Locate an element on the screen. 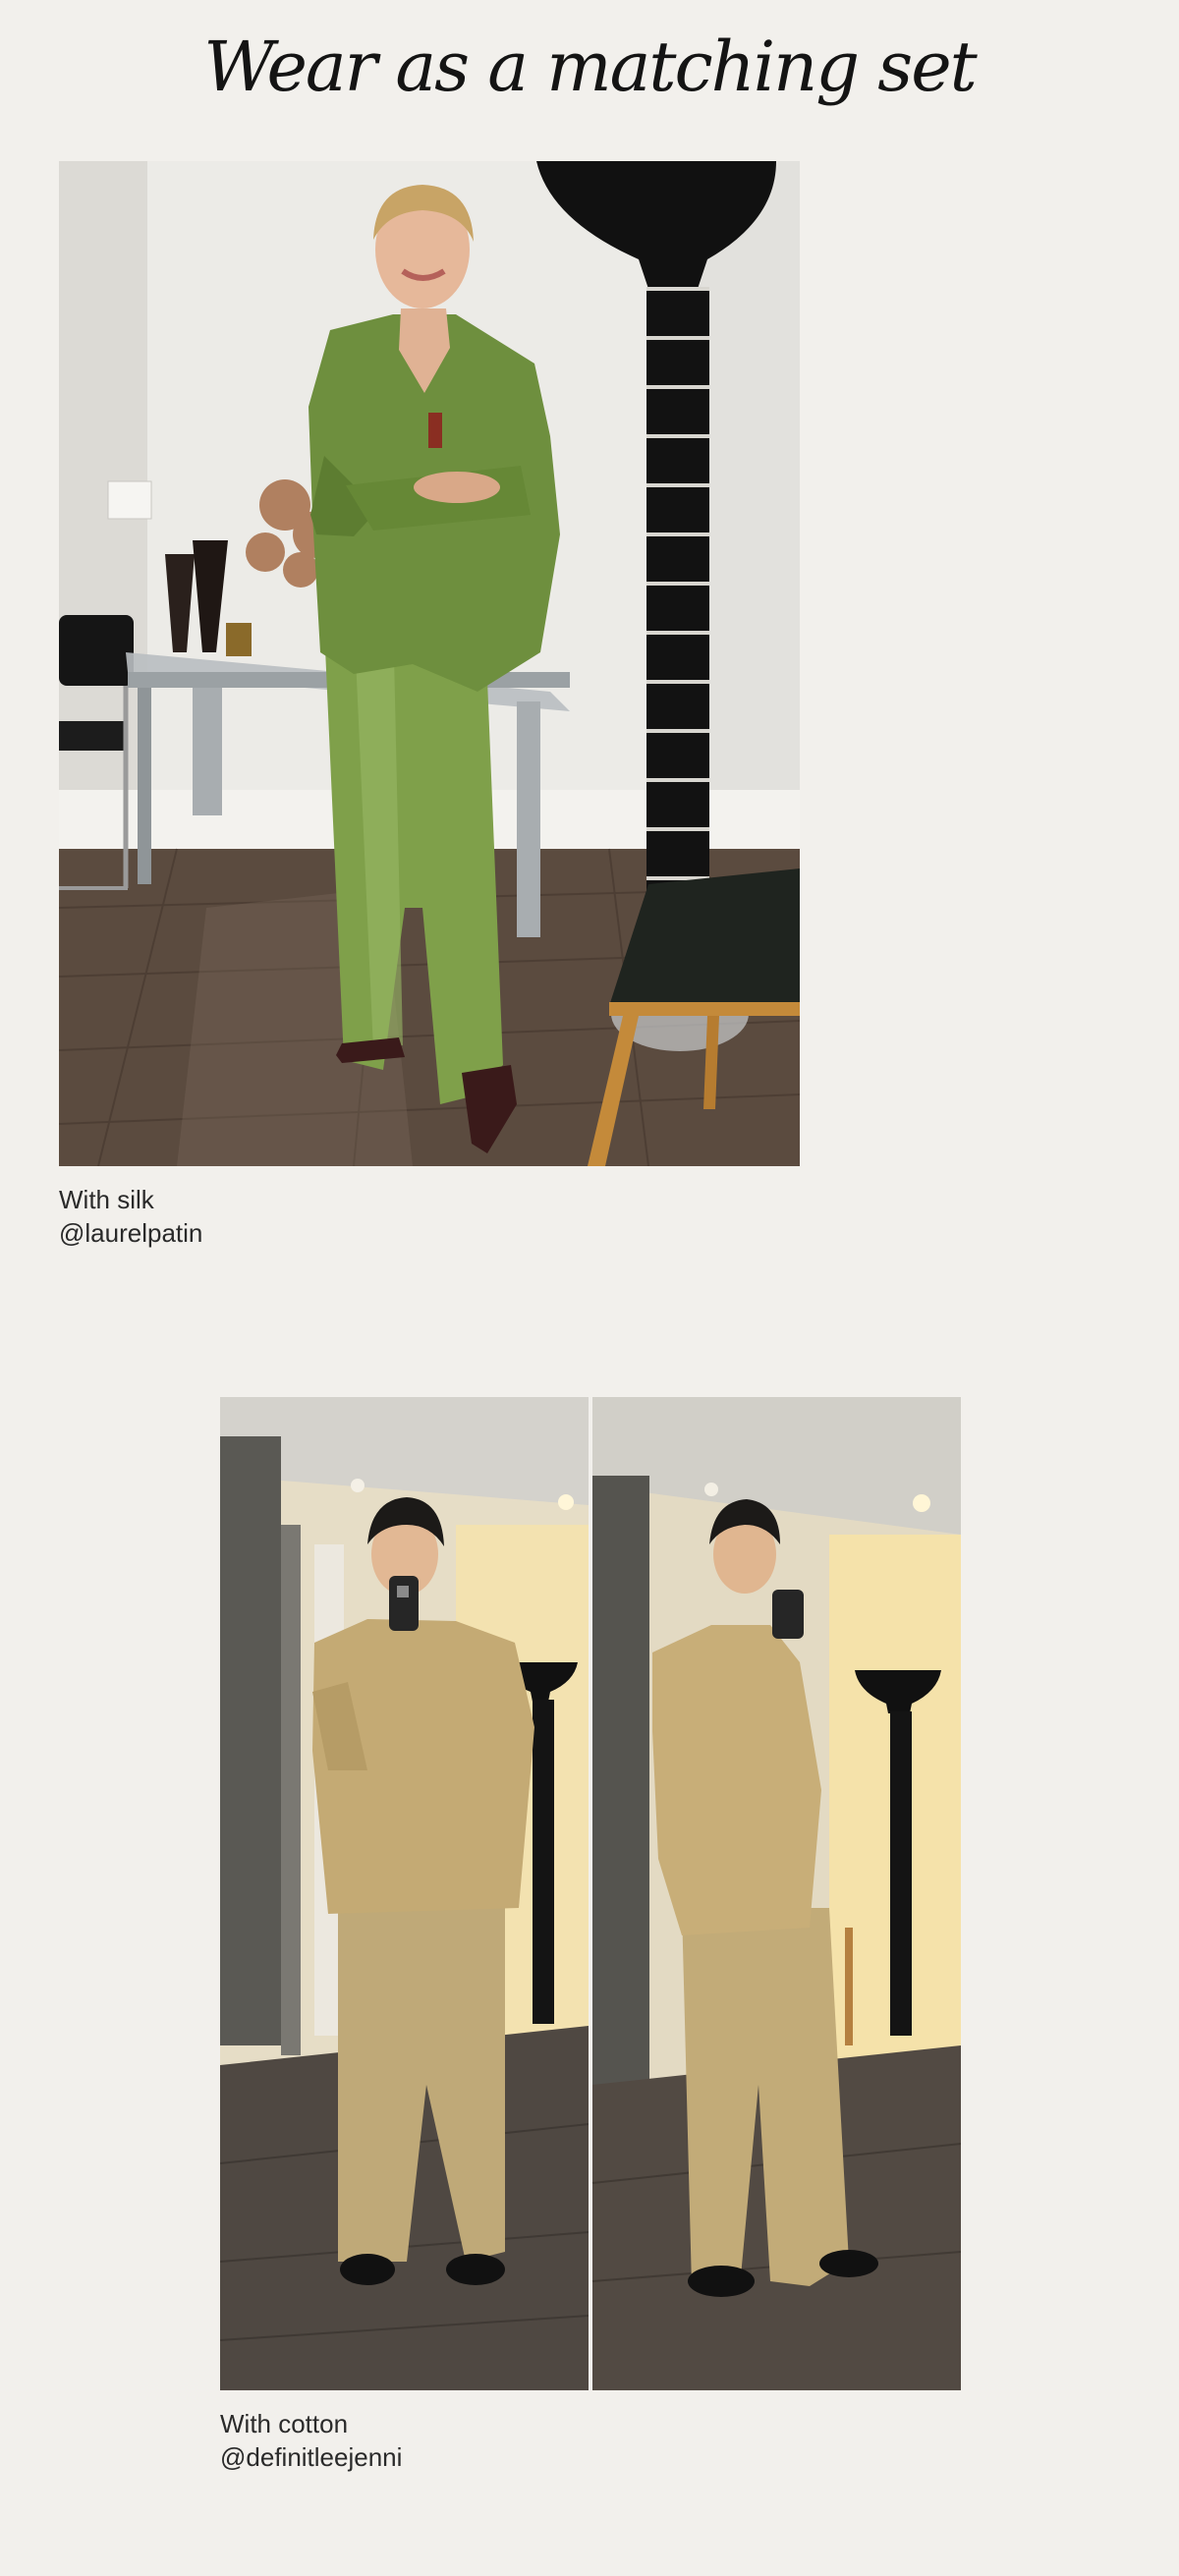  page-title: Wear as a matching set is located at coordinates (590, 67).